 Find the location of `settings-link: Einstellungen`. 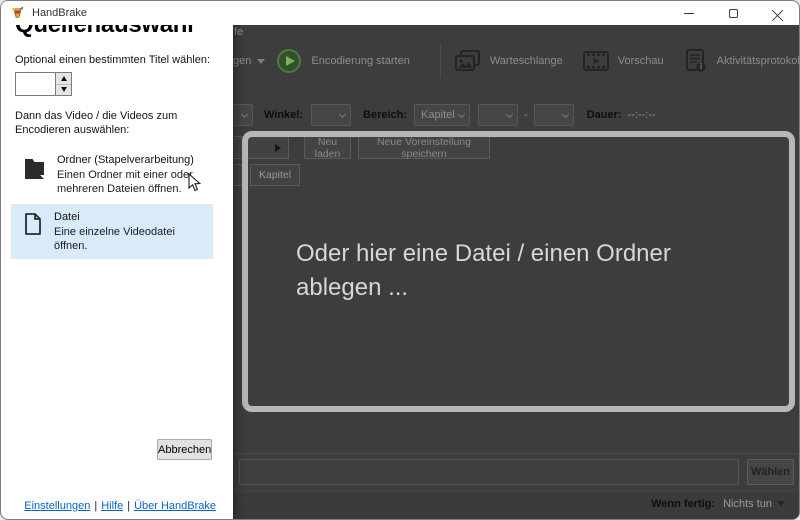

settings-link: Einstellungen is located at coordinates (57, 506).